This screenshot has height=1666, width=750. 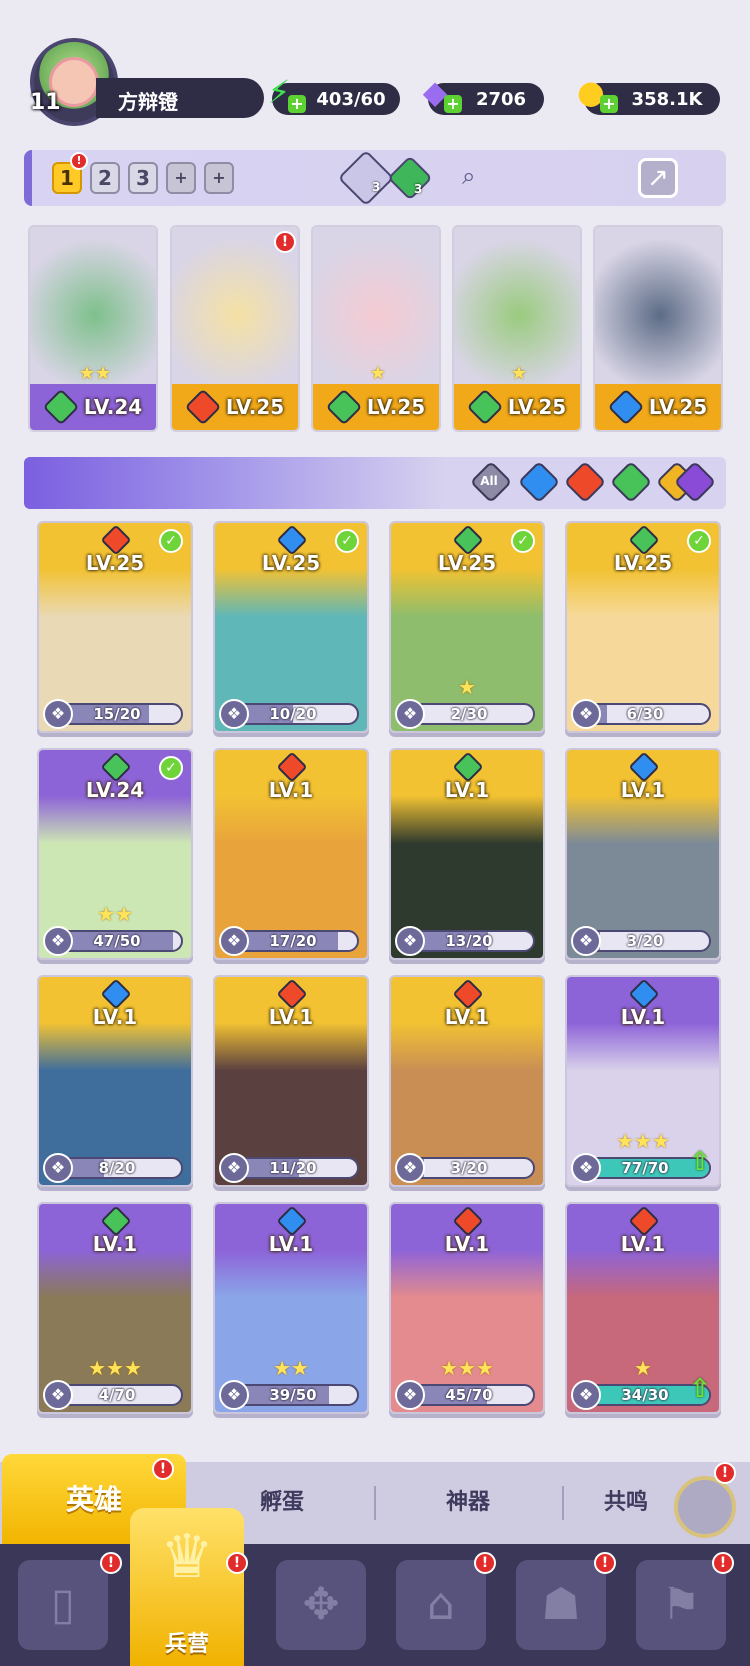 I want to click on crystal-ticket-count: 3, so click(x=376, y=187).